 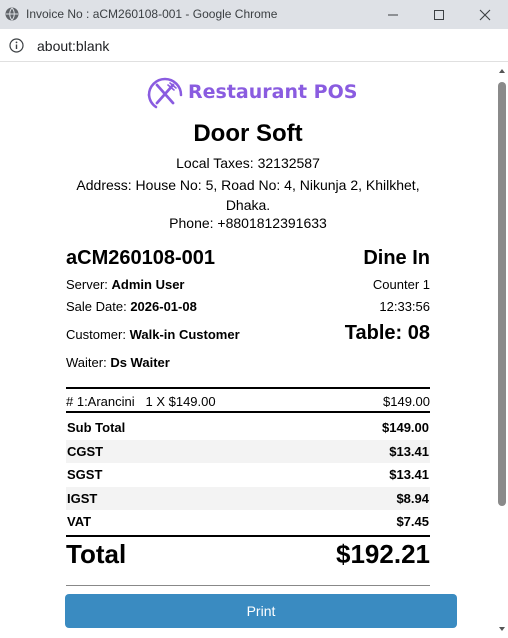 What do you see at coordinates (502, 294) in the screenshot?
I see `scrollbar-thumb` at bounding box center [502, 294].